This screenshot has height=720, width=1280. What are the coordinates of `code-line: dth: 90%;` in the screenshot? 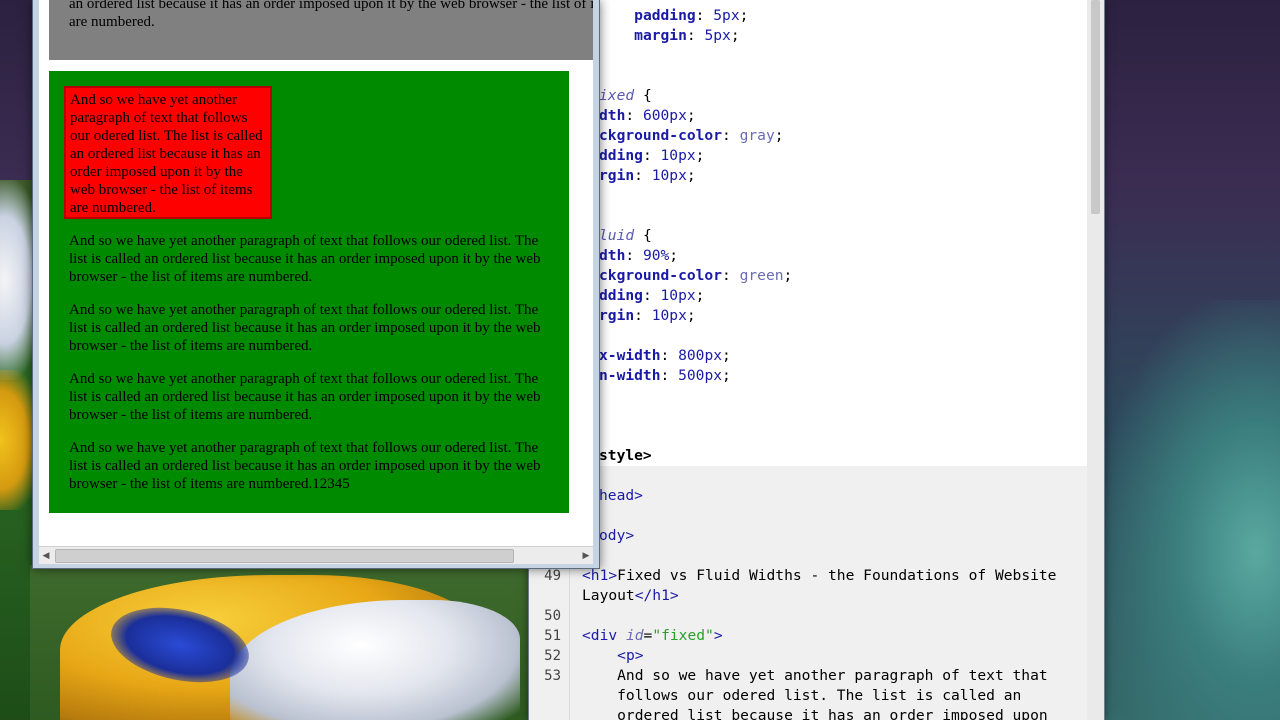 It's located at (638, 256).